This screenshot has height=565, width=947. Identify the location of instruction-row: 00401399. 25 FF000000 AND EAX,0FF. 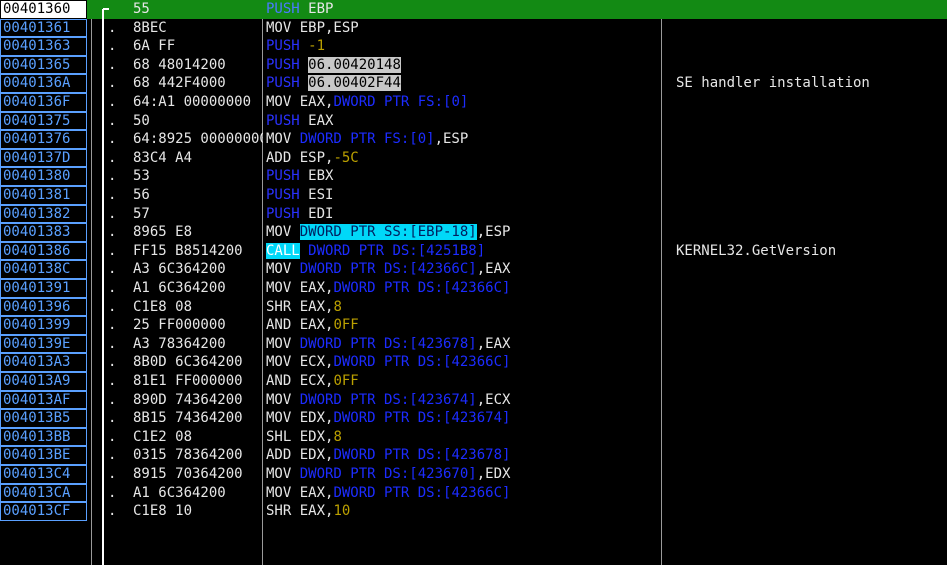
(473, 325).